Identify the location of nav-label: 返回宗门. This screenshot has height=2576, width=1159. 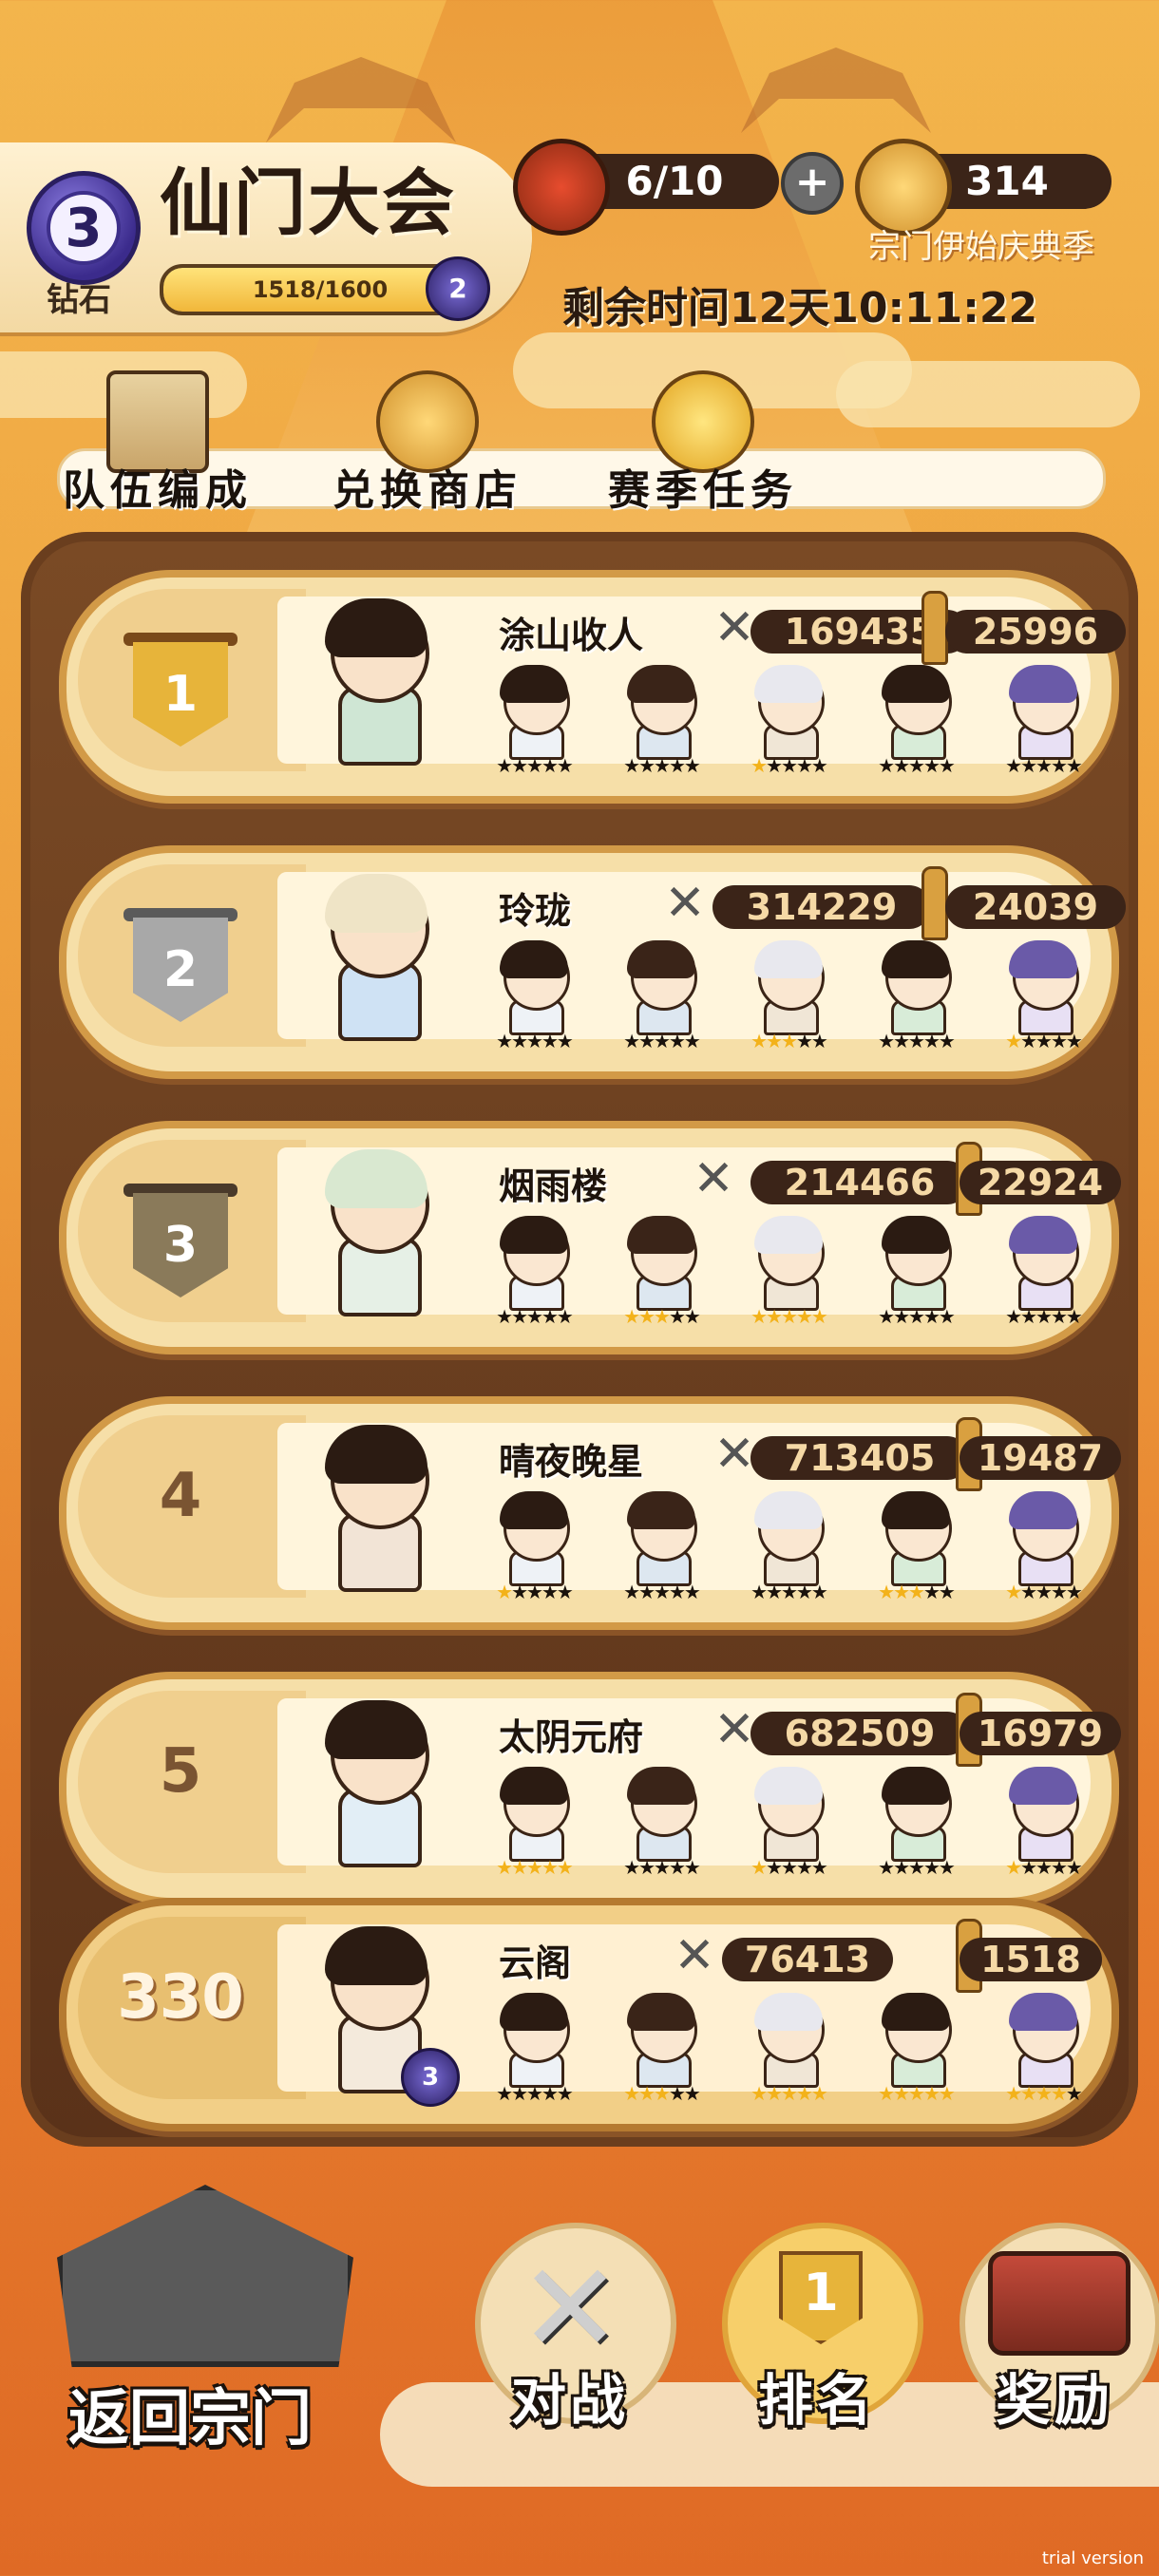
(190, 2419).